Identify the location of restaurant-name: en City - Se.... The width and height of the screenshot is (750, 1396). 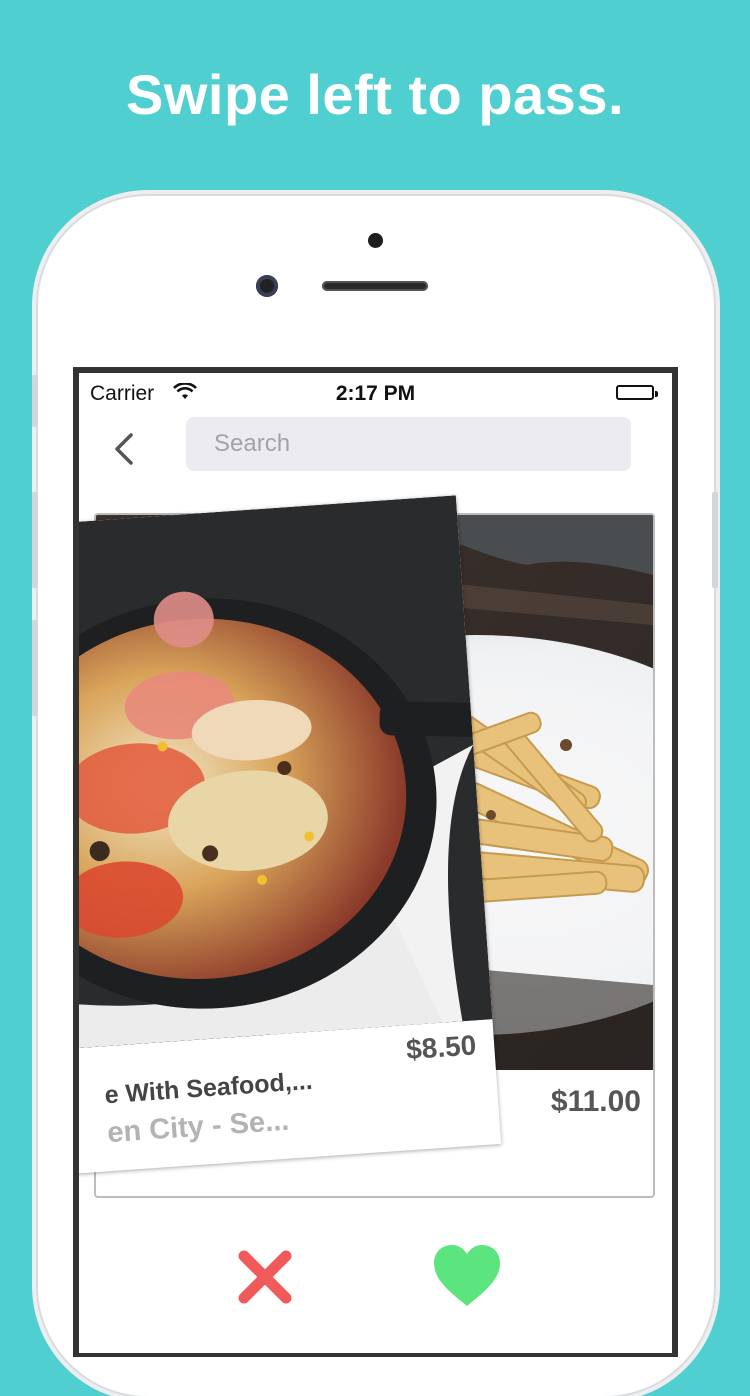
(198, 1127).